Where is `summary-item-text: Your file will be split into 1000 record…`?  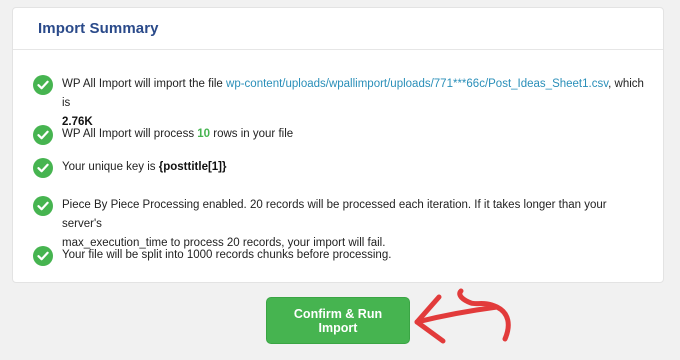 summary-item-text: Your file will be split into 1000 record… is located at coordinates (227, 255).